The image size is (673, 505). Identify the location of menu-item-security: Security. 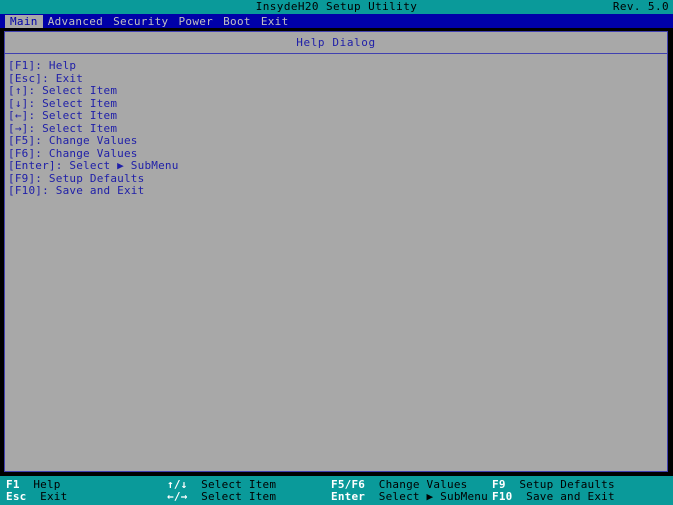
(140, 21).